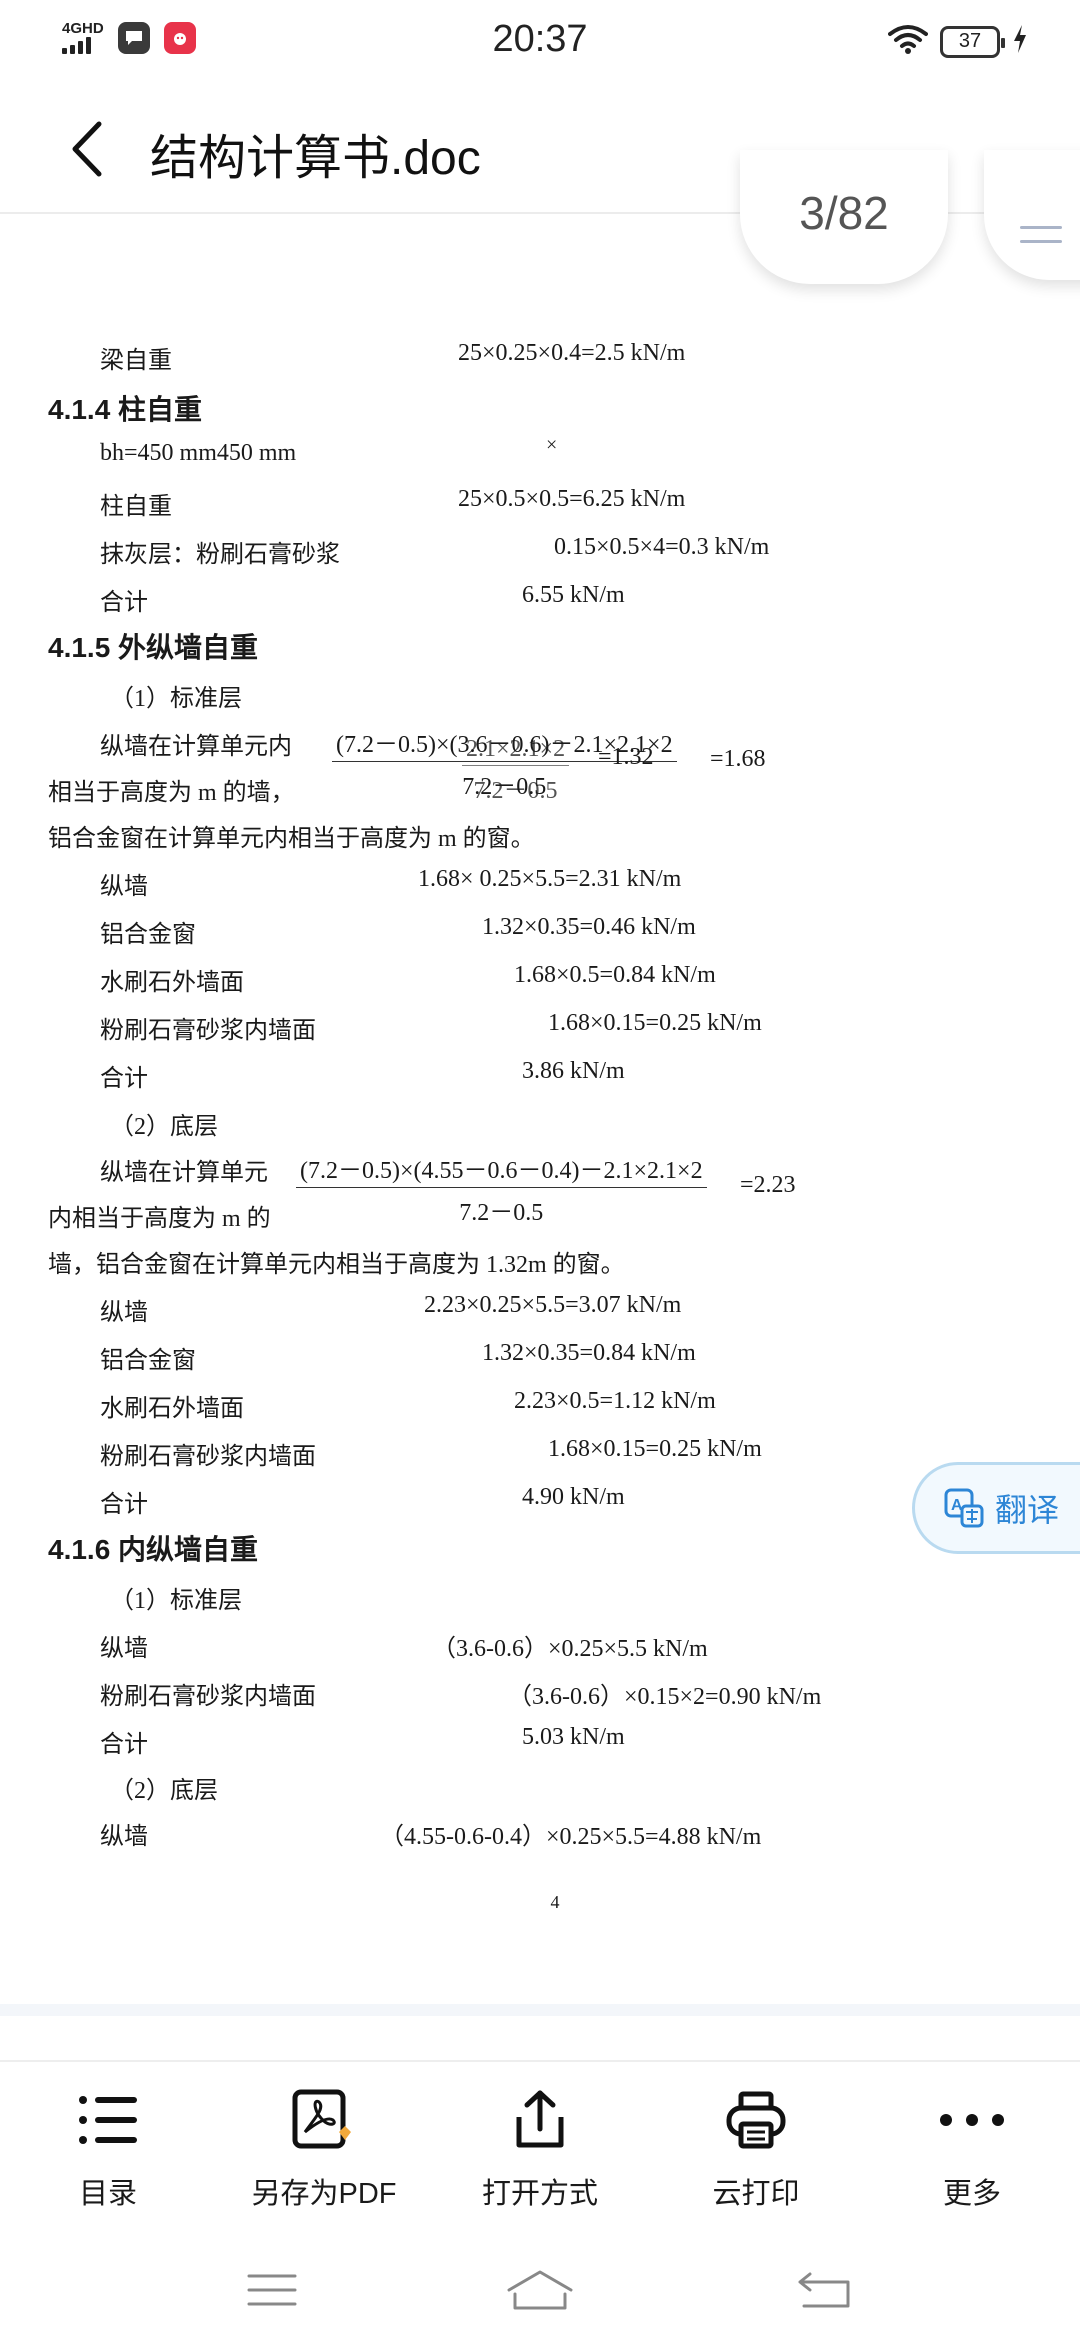 This screenshot has width=1080, height=2340. What do you see at coordinates (972, 2120) in the screenshot?
I see `more-dots-icon` at bounding box center [972, 2120].